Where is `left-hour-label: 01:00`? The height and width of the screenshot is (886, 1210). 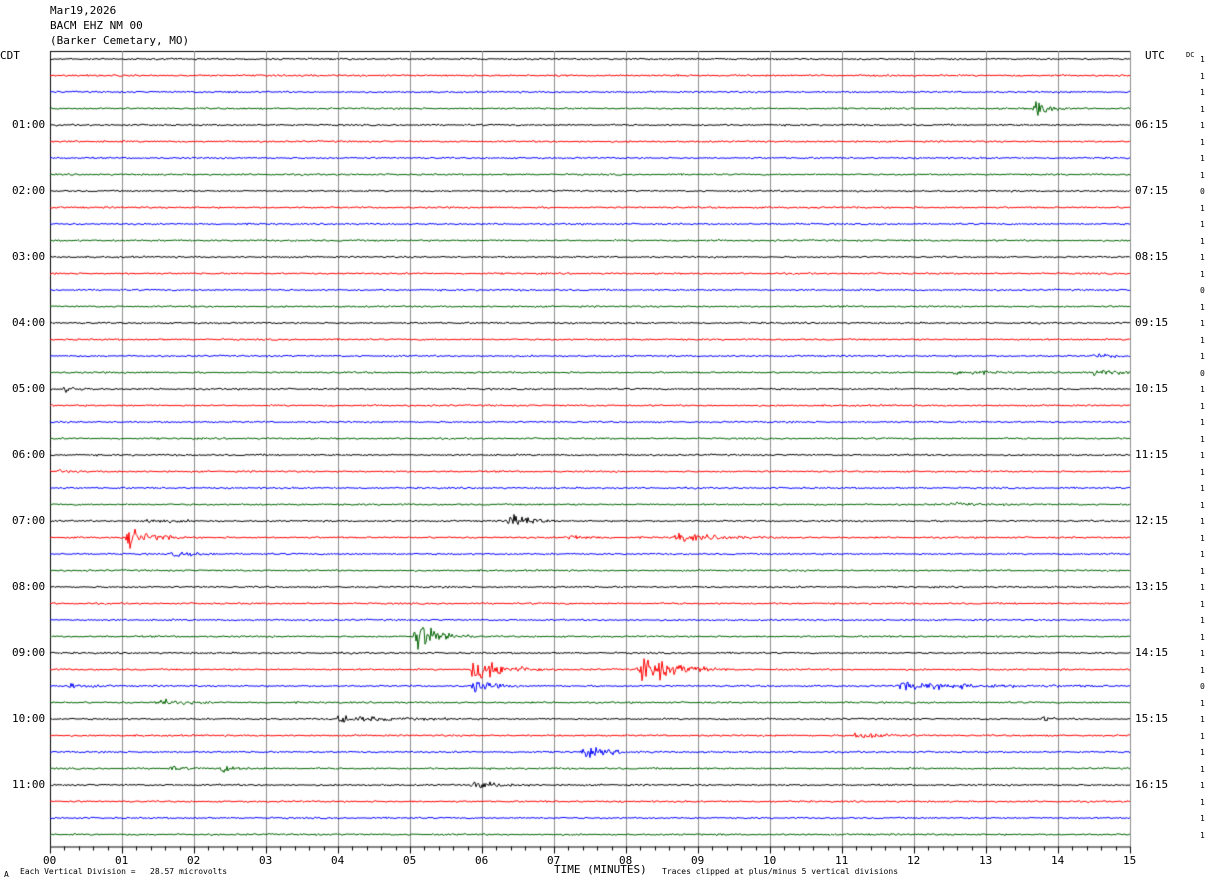
left-hour-label: 01:00 is located at coordinates (29, 124).